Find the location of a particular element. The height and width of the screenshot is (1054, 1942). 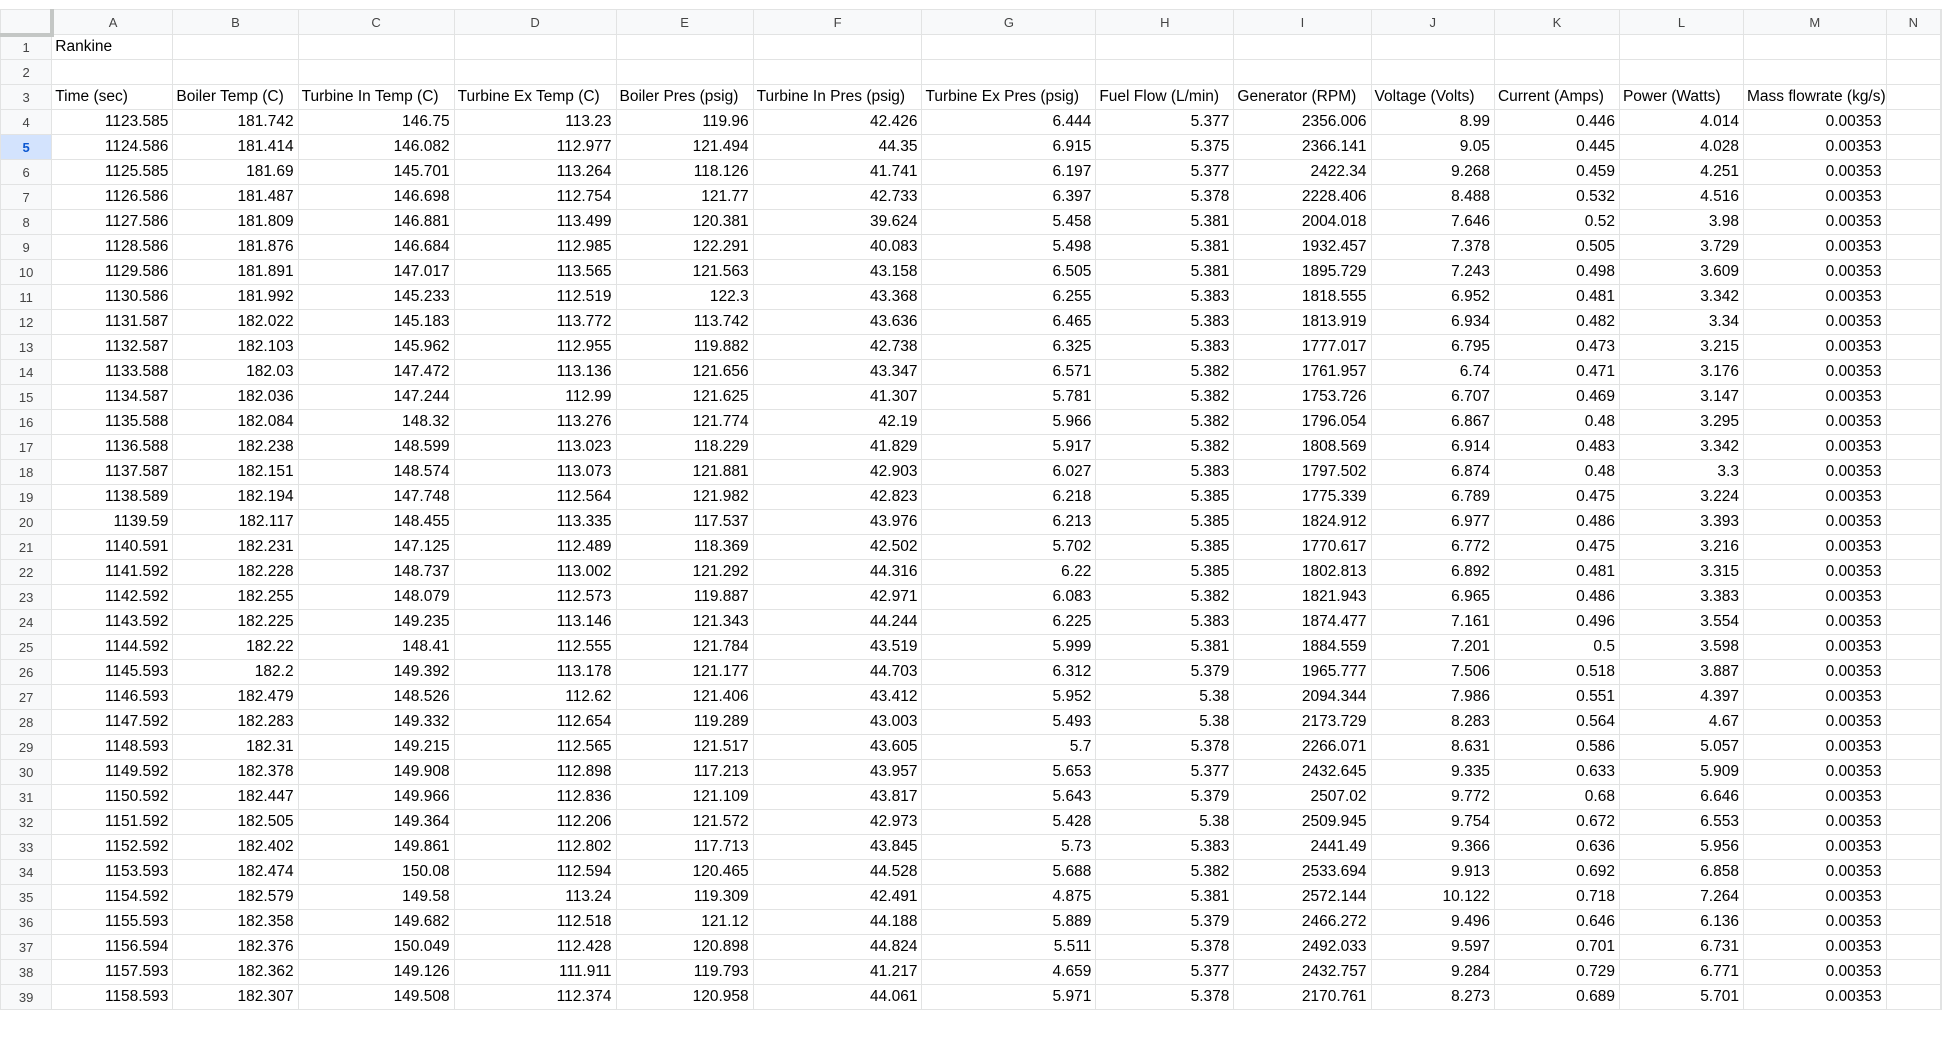

cell-m20: 0.00353 is located at coordinates (1814, 522).